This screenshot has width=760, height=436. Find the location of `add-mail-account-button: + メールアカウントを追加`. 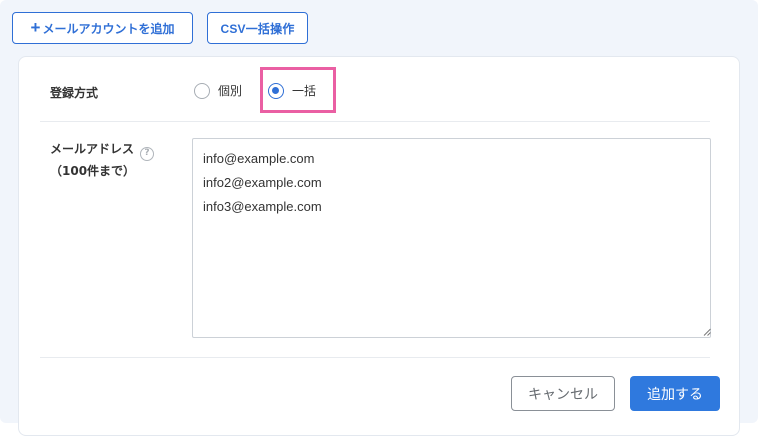

add-mail-account-button: + メールアカウントを追加 is located at coordinates (102, 28).